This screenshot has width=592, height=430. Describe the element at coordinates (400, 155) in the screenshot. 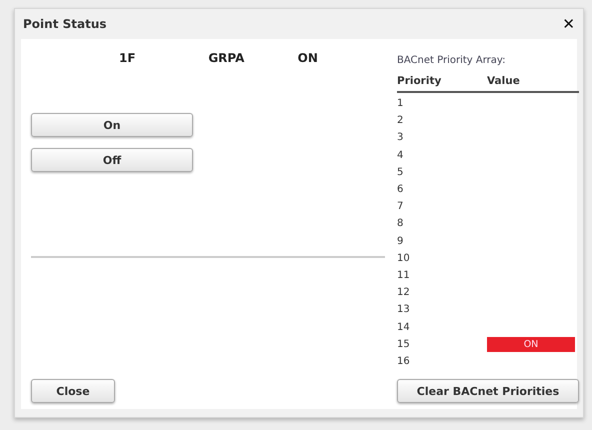

I see `priority-number: 4` at that location.